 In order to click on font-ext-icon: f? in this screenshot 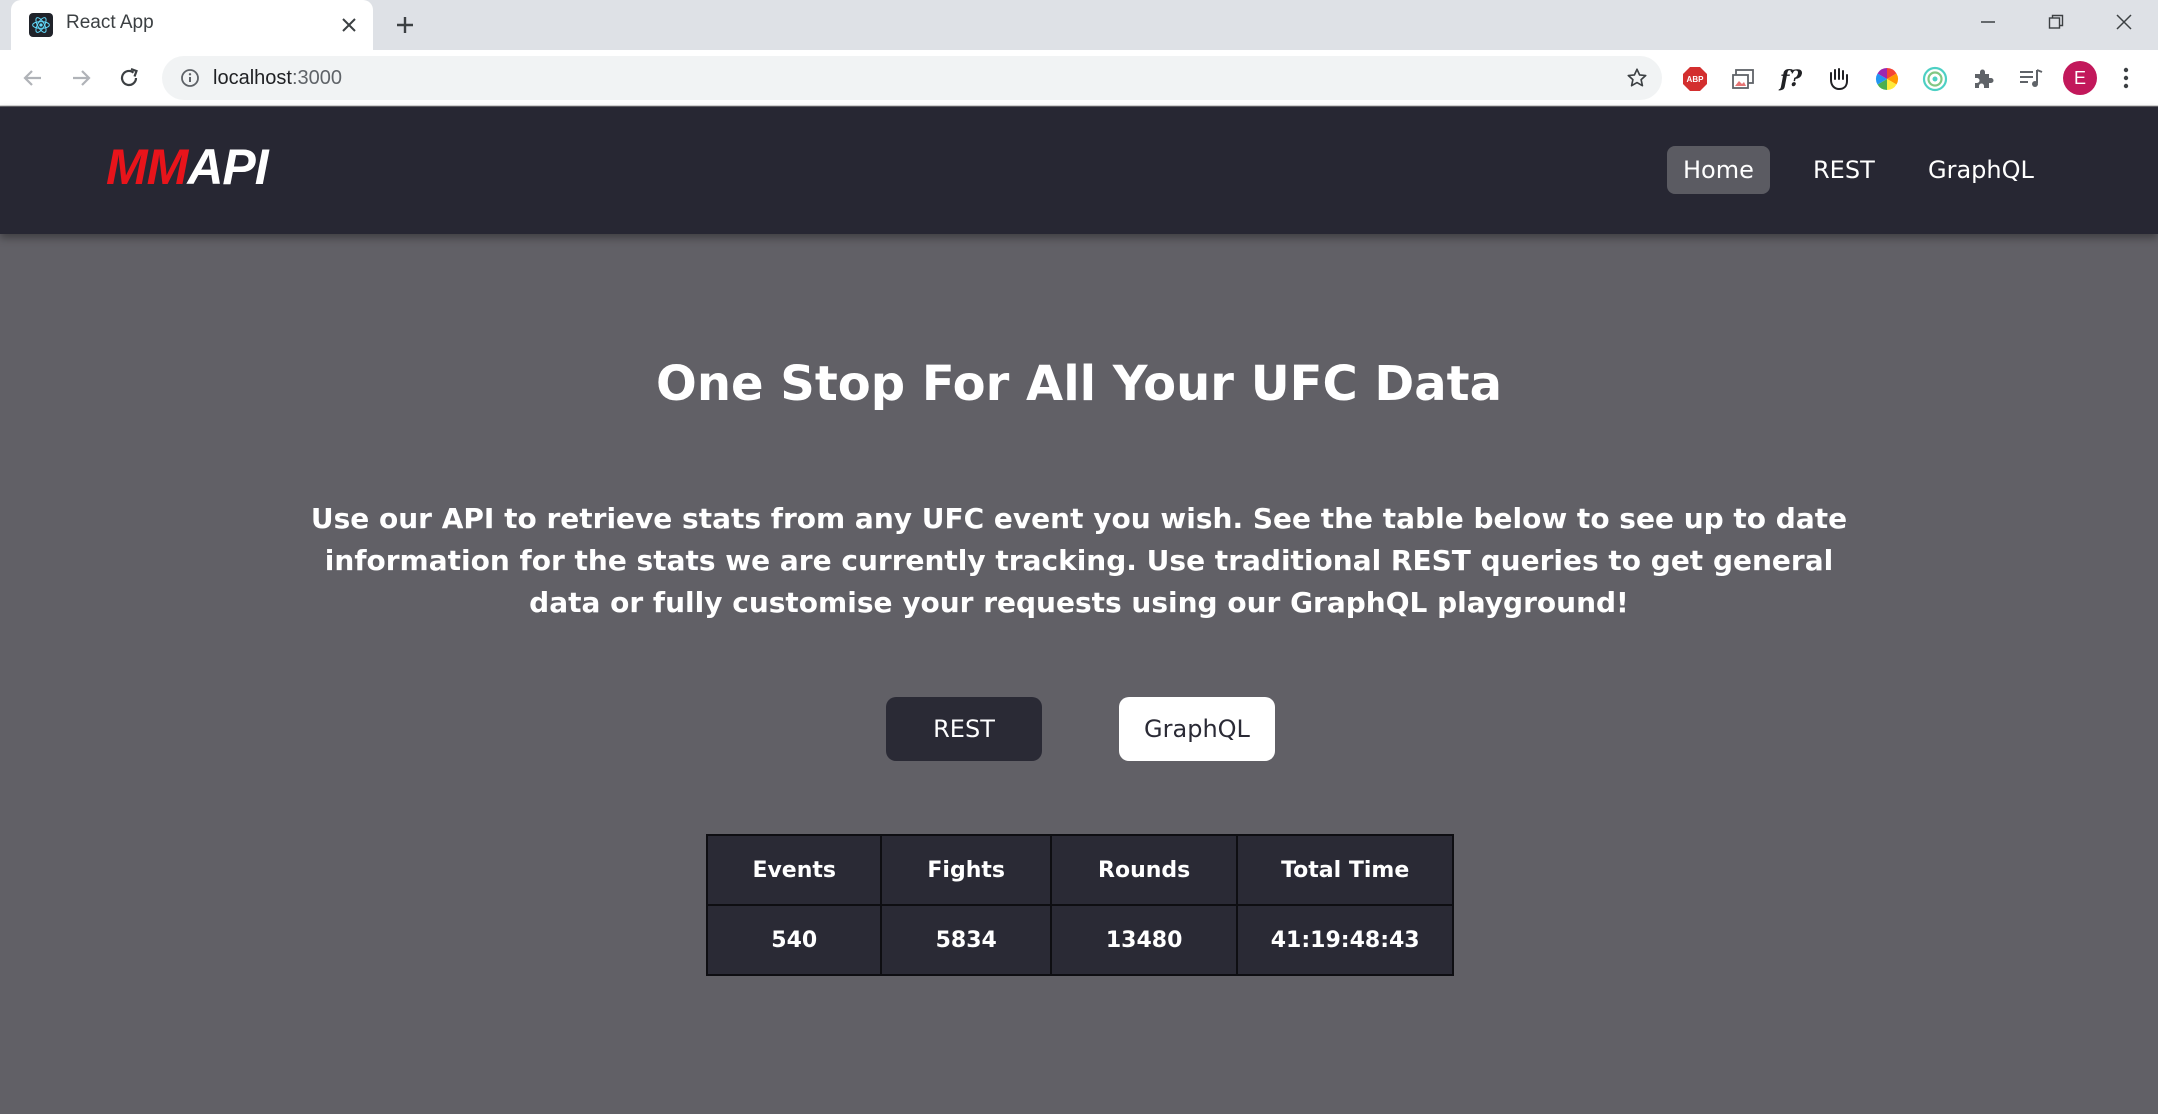, I will do `click(1791, 79)`.